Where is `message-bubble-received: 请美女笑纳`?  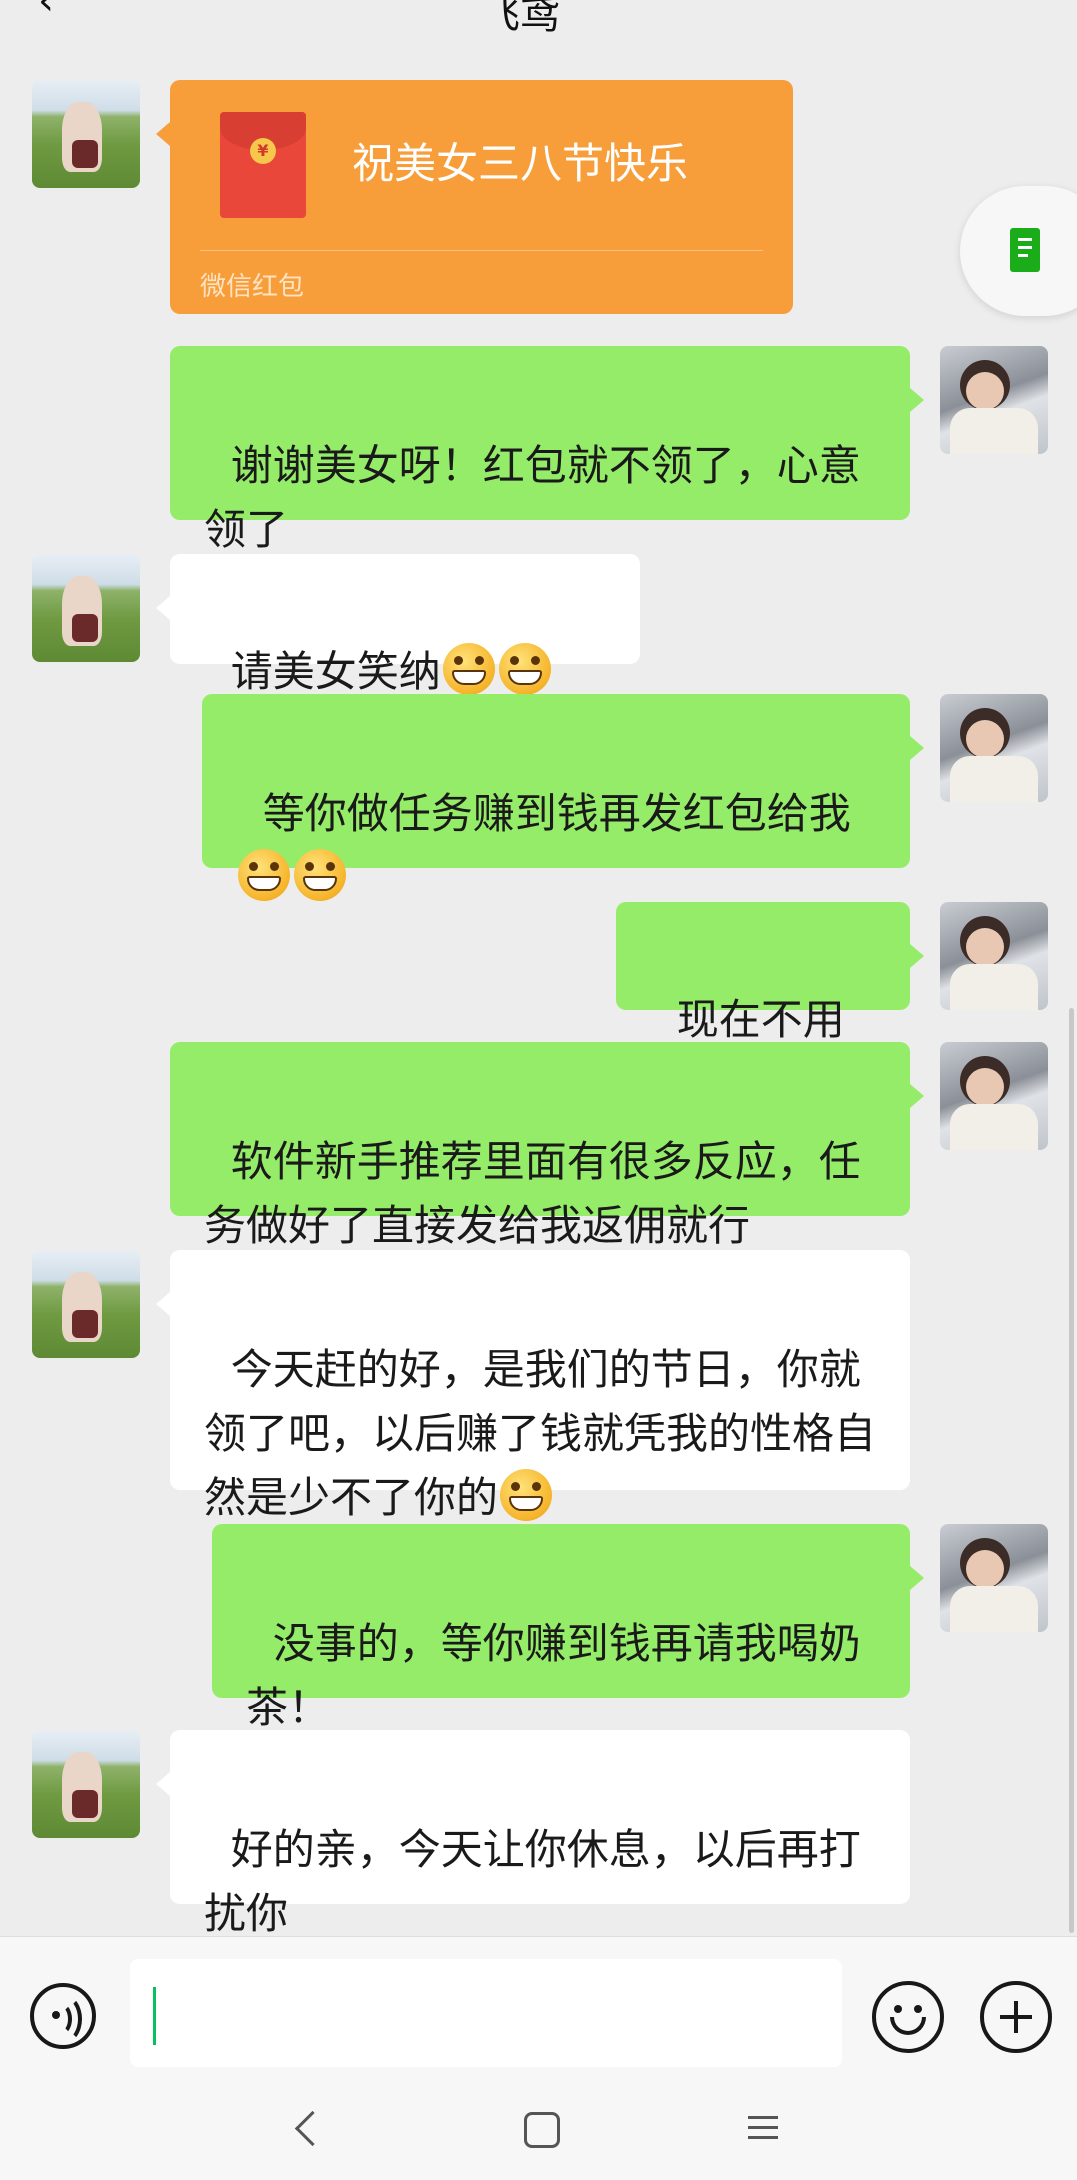
message-bubble-received: 请美女笑纳 is located at coordinates (405, 656).